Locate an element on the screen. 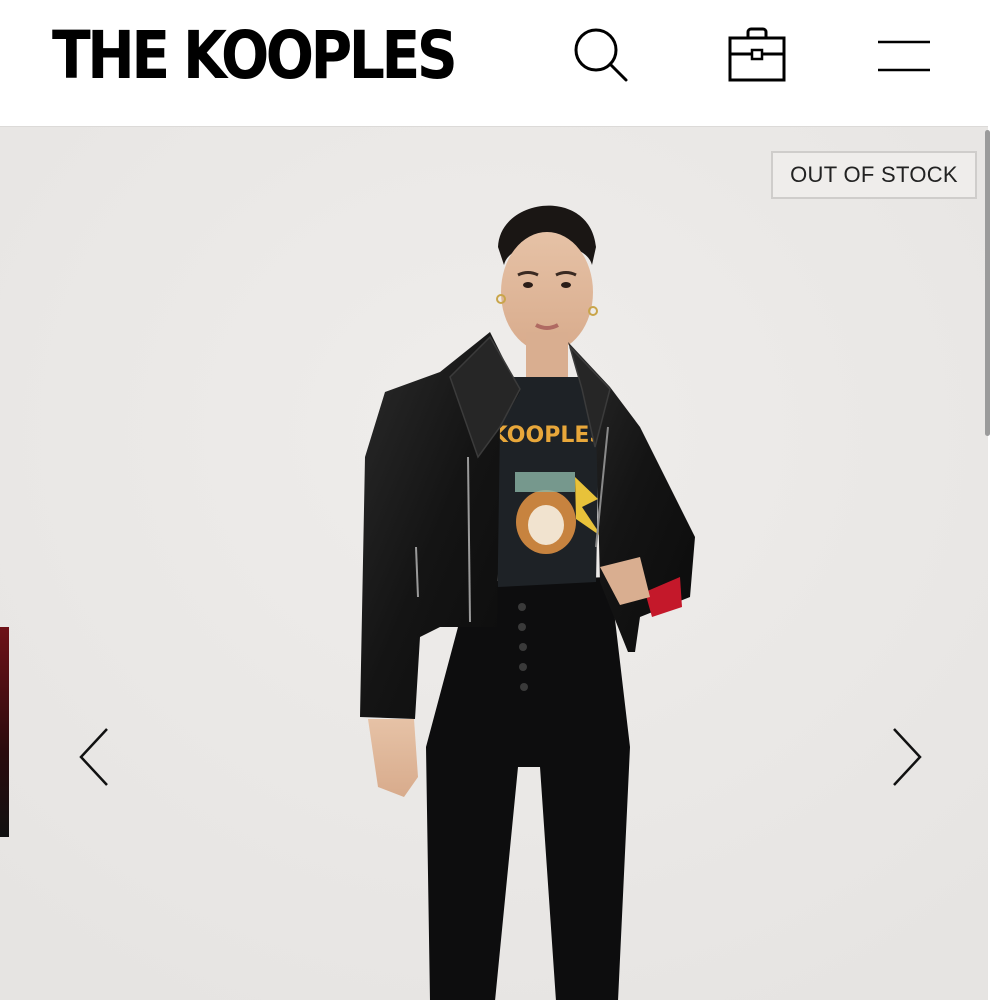 The width and height of the screenshot is (1000, 1000). shopping-bag-icon is located at coordinates (757, 55).